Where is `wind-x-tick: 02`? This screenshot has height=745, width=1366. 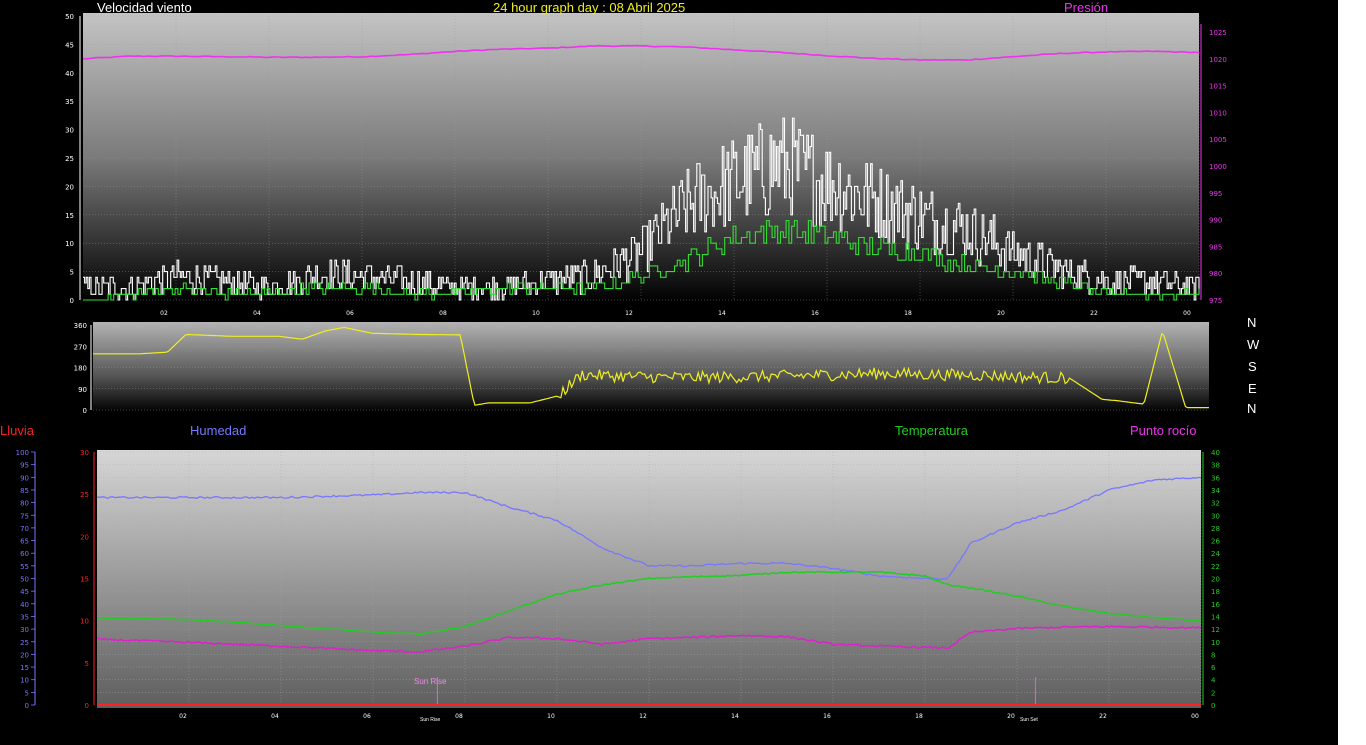
wind-x-tick: 02 is located at coordinates (164, 313).